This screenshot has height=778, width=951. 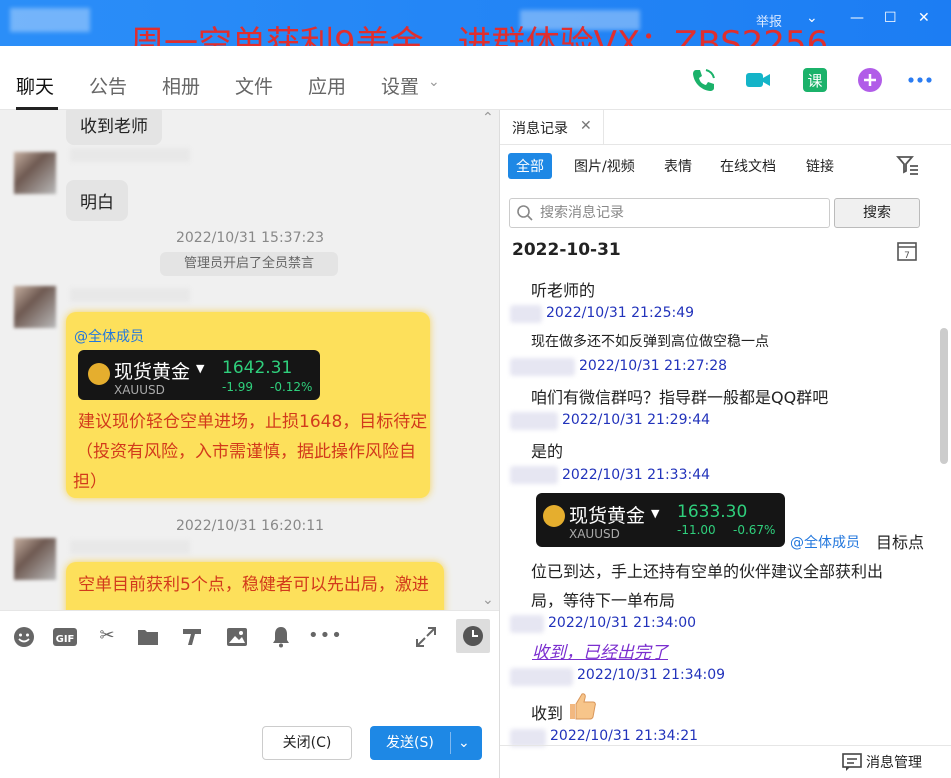 I want to click on send-label: 发送(S), so click(x=410, y=743).